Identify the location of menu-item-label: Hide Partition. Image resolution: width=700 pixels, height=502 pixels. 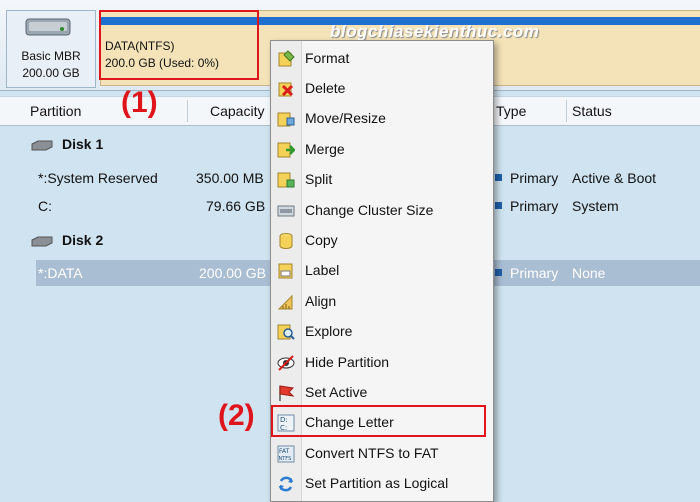
(347, 362).